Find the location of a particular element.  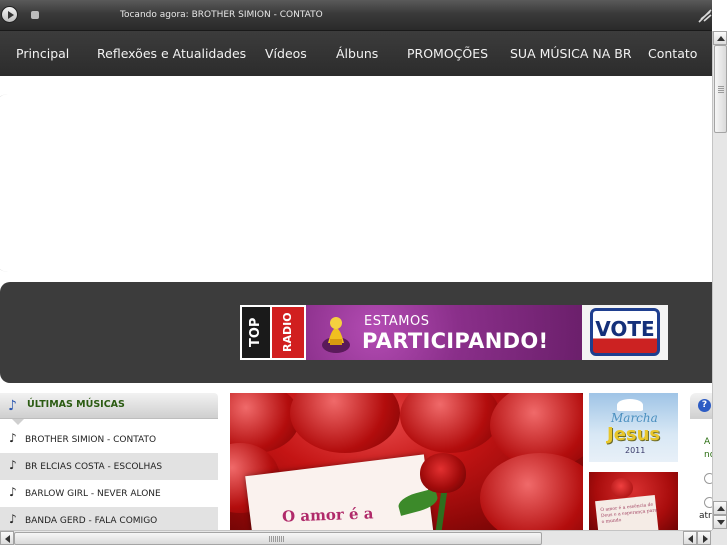

nav-item-contato: Contato is located at coordinates (672, 53).